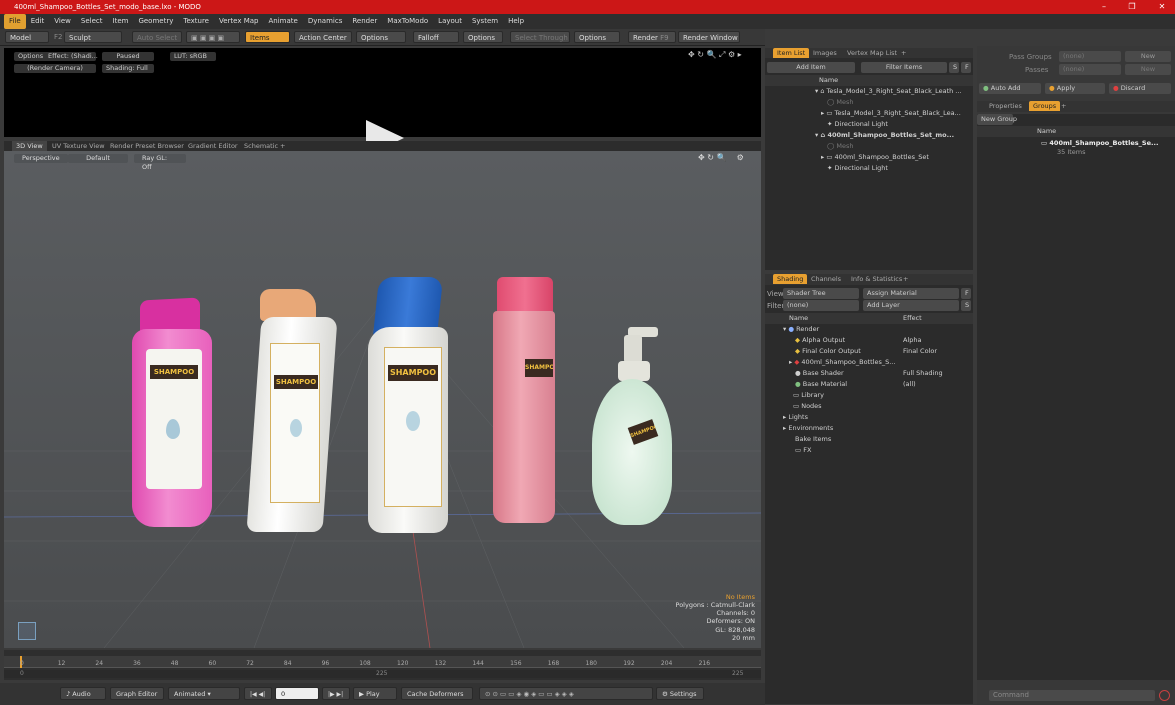  Describe the element at coordinates (173, 412) in the screenshot. I see `bottle-pink: SHAMPOO` at that location.